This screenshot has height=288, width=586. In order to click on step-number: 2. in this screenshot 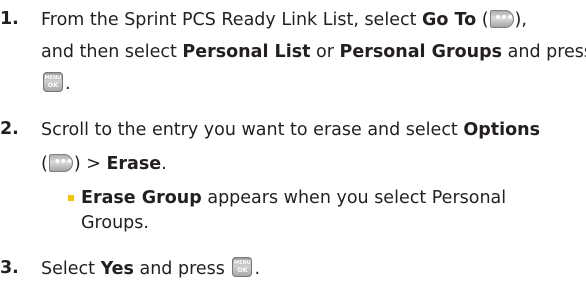, I will do `click(9, 129)`.